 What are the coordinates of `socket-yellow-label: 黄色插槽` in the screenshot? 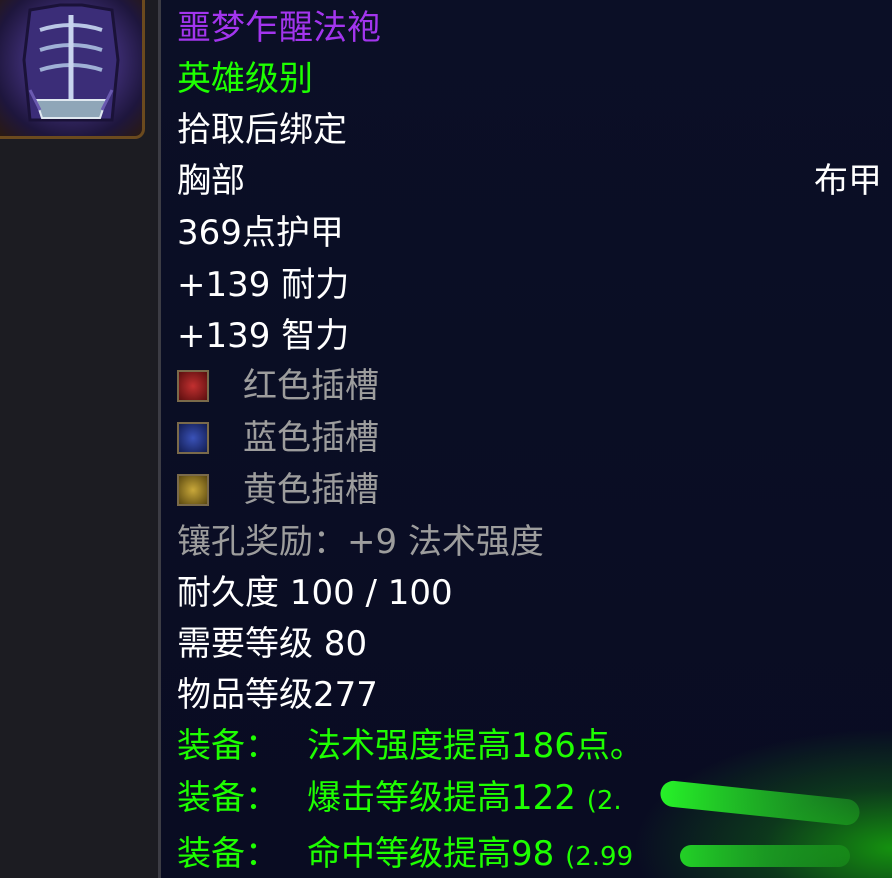 It's located at (311, 490).